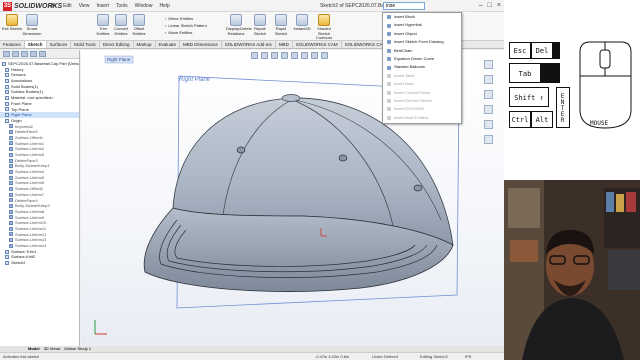 The image size is (640, 360). Describe the element at coordinates (488, 139) in the screenshot. I see `custom-properties-icon` at that location.